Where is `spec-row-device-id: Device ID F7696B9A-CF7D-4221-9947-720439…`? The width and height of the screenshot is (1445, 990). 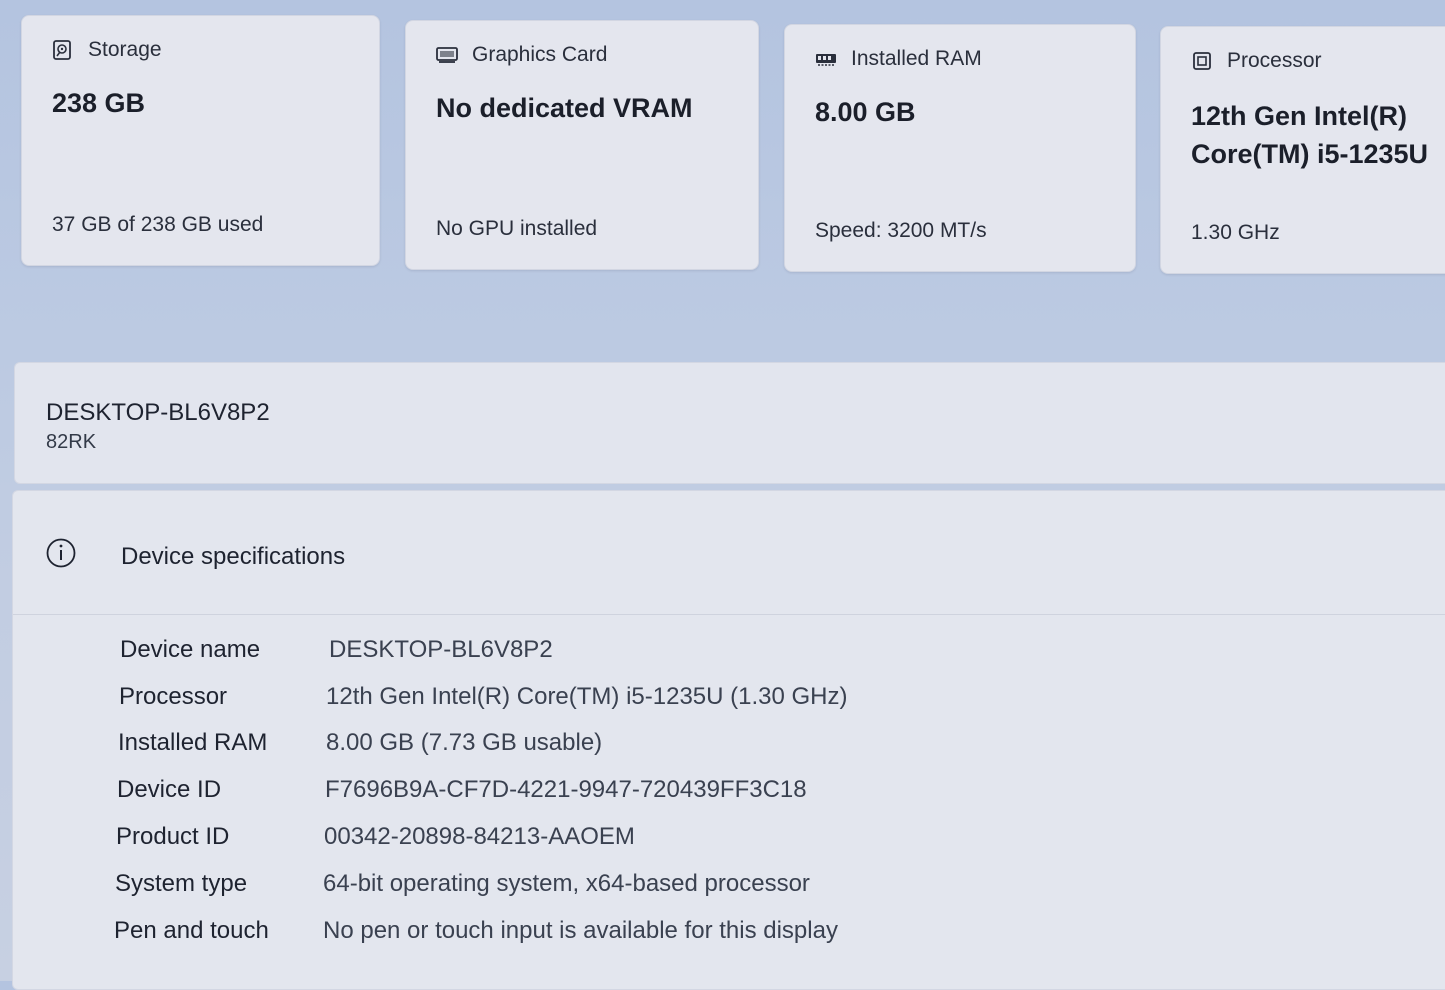
spec-row-device-id: Device ID F7696B9A-CF7D-4221-9947-720439… is located at coordinates (729, 796).